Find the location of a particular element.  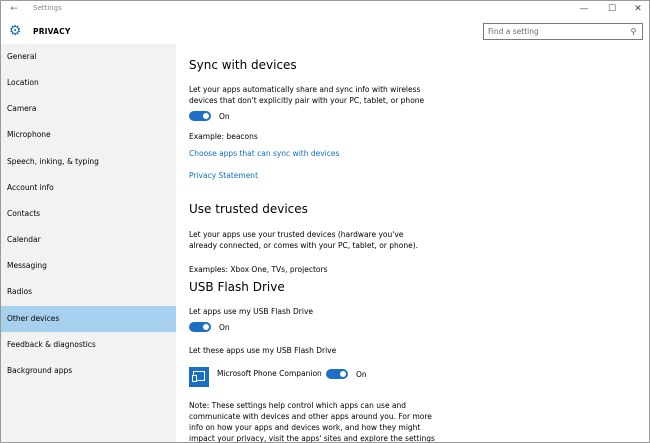

search-icon: ⚲ is located at coordinates (633, 31).